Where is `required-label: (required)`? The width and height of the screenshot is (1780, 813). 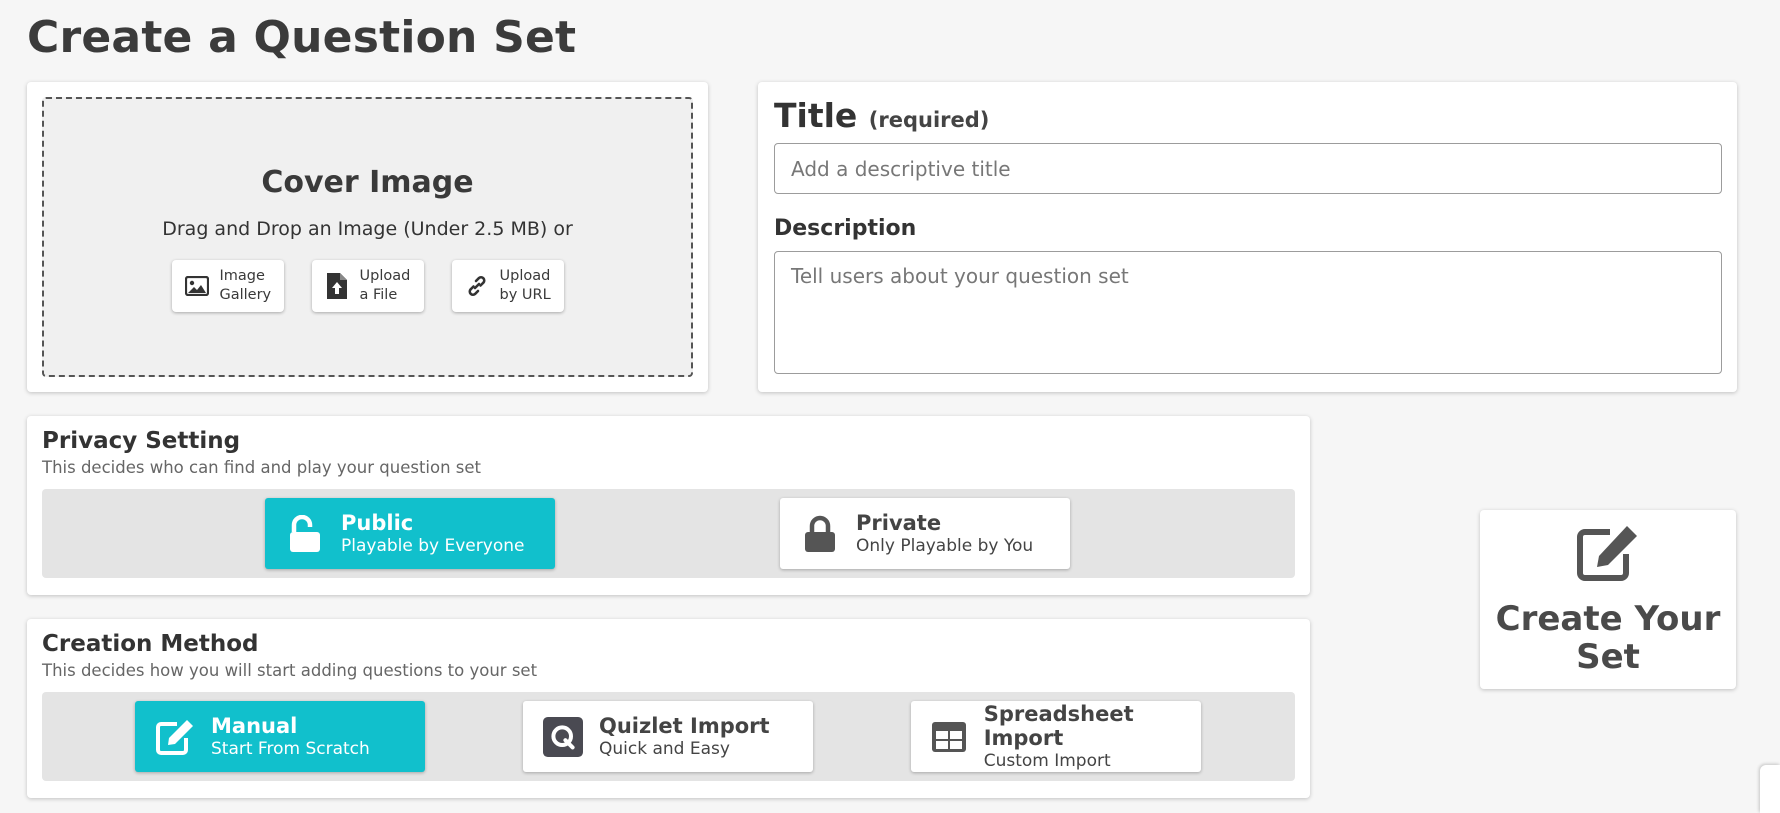
required-label: (required) is located at coordinates (929, 120).